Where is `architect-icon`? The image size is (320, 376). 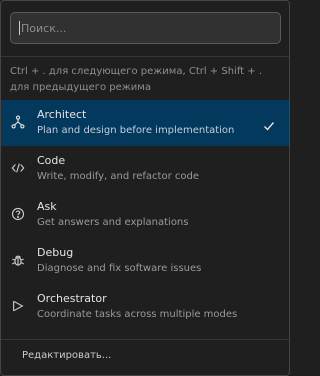
architect-icon is located at coordinates (18, 122).